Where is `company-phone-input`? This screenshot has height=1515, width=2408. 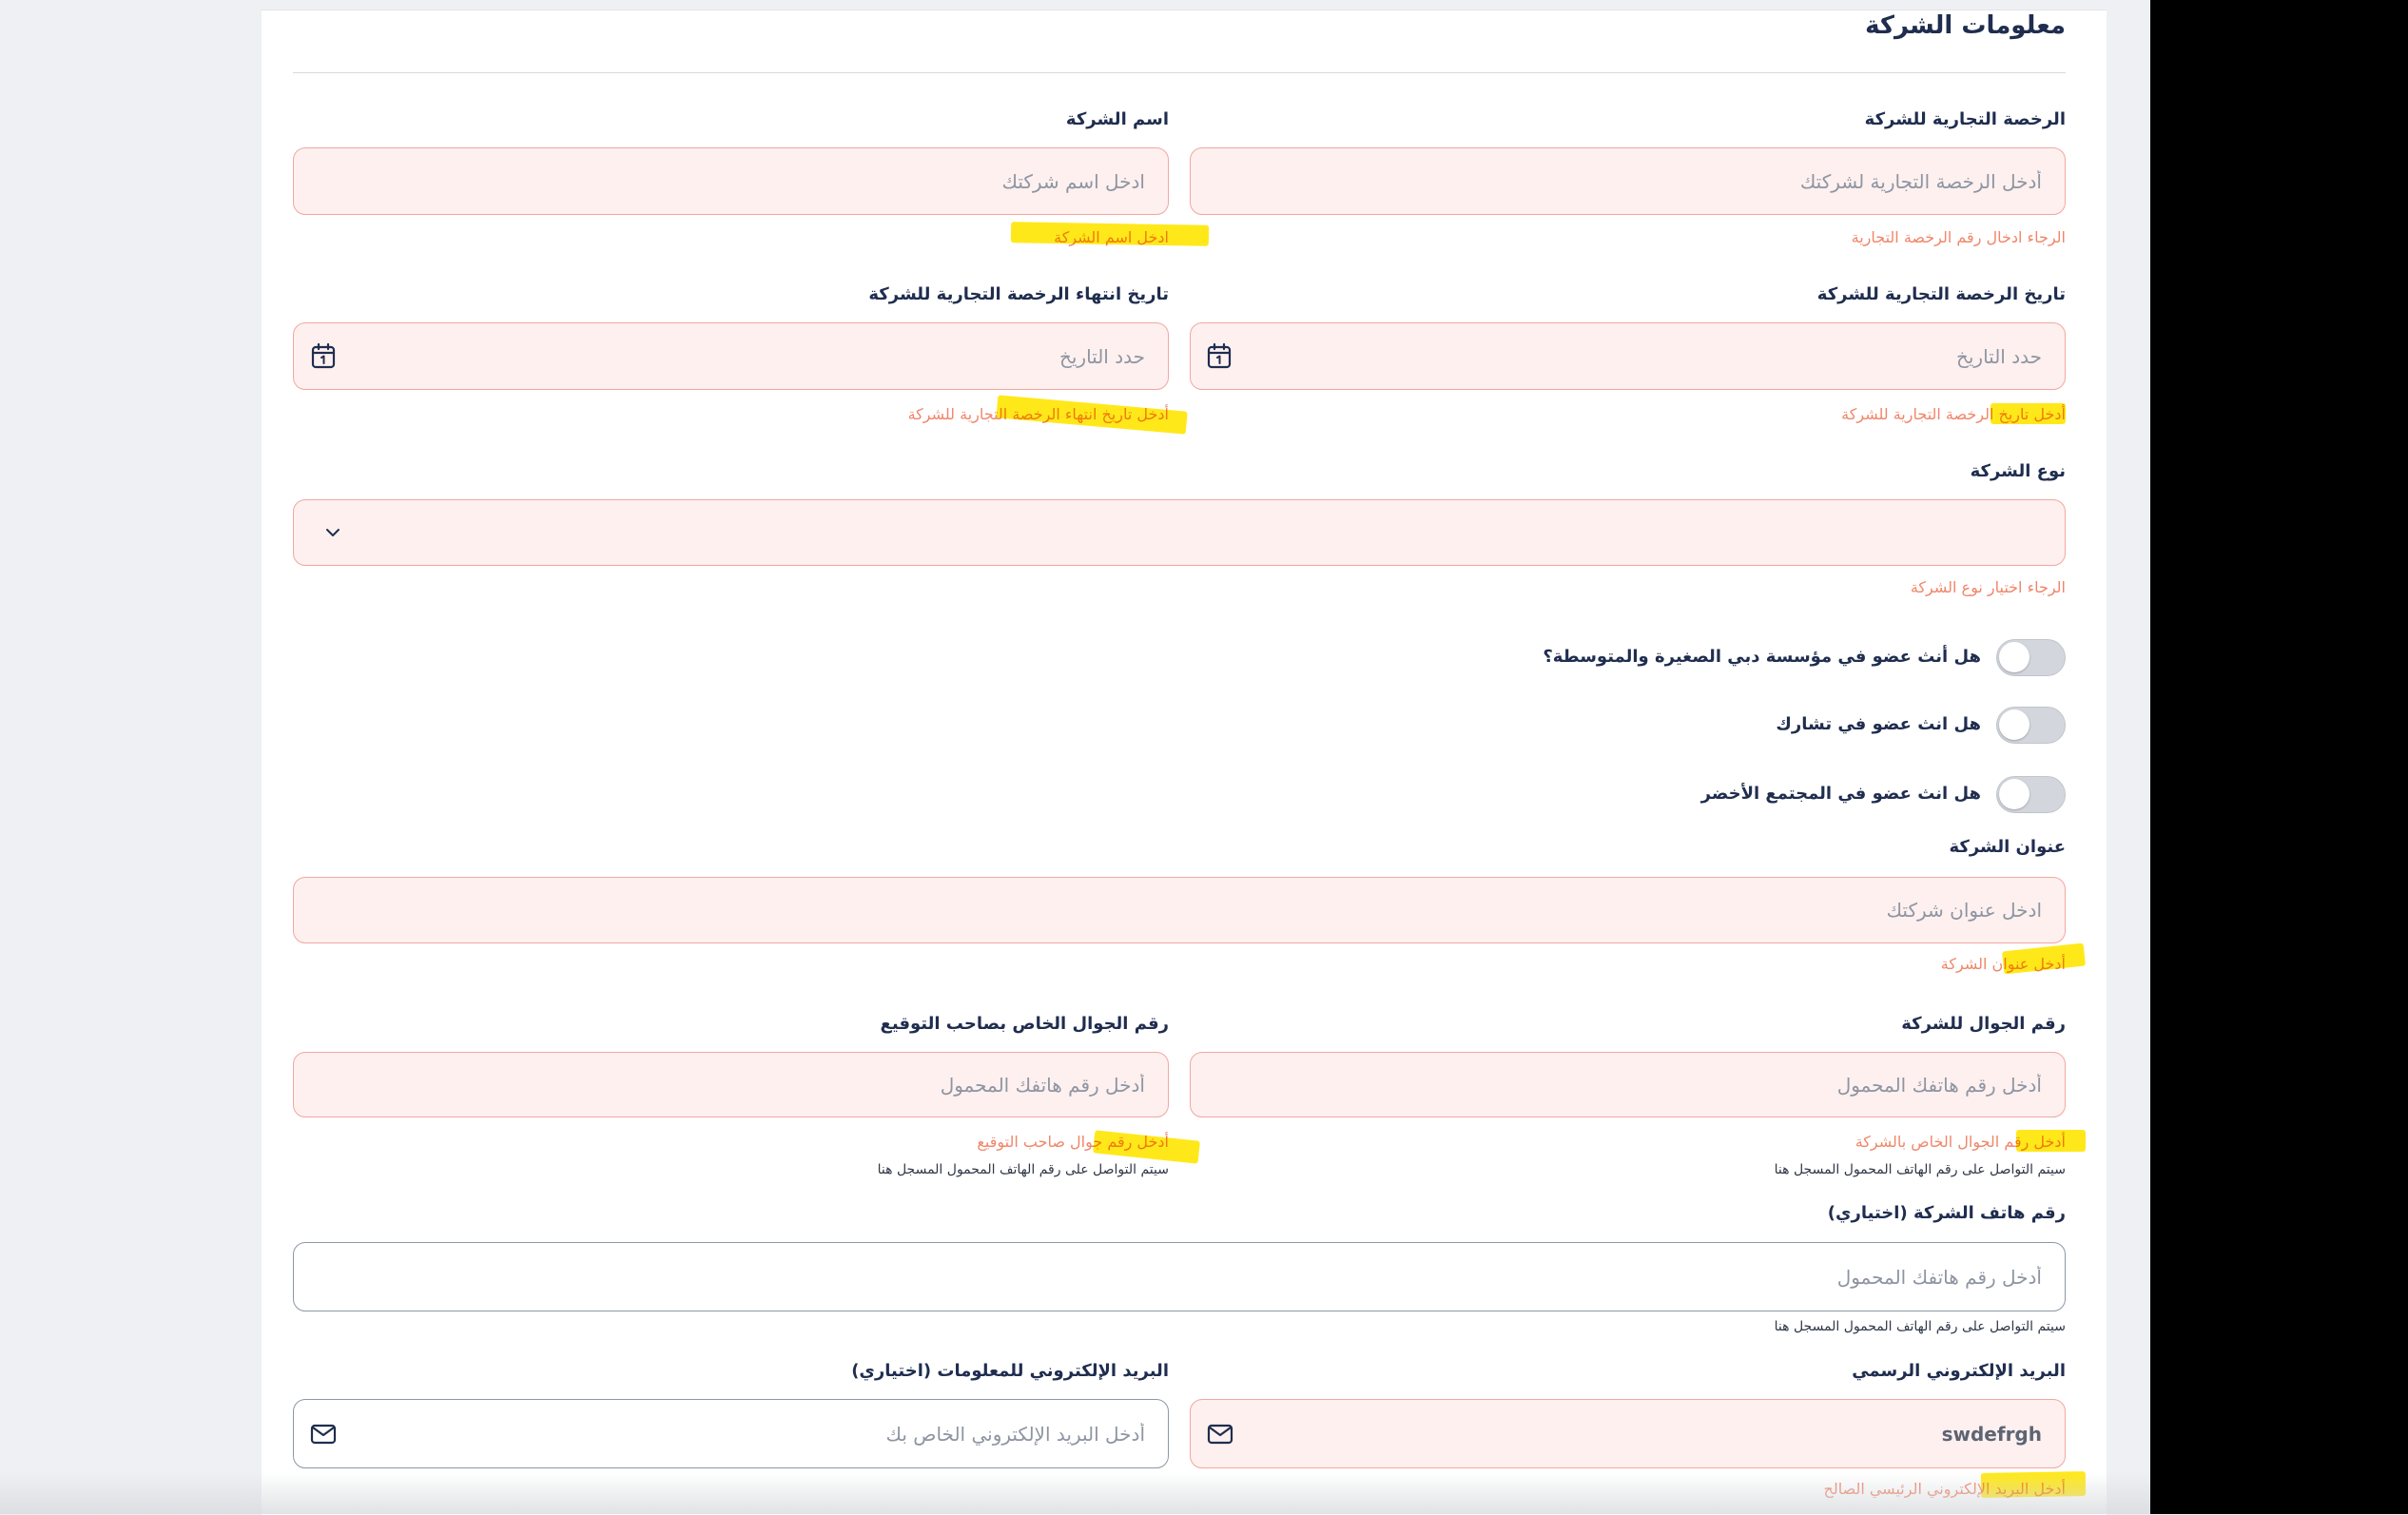
company-phone-input is located at coordinates (1180, 1277).